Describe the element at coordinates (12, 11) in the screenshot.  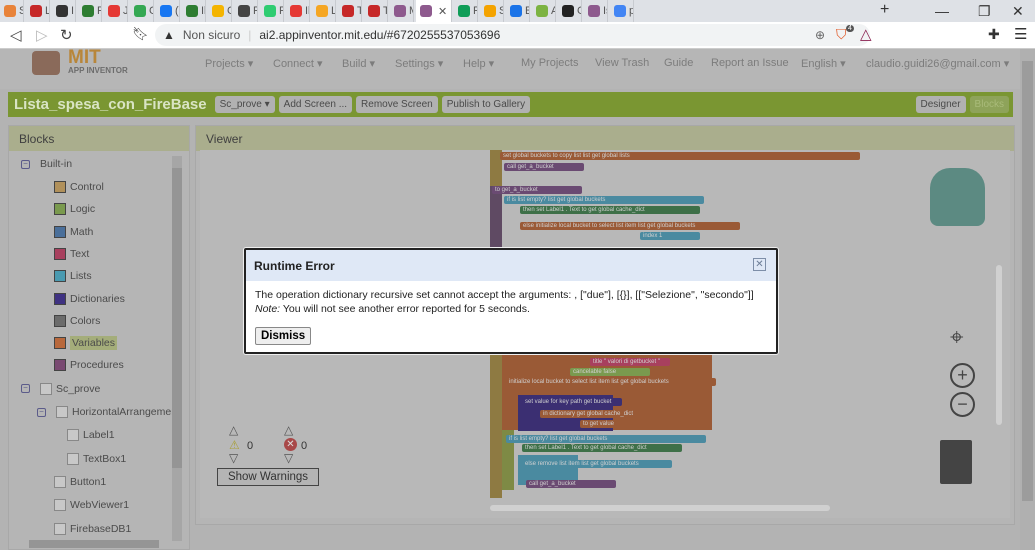
I see `browser-tab: Se` at that location.